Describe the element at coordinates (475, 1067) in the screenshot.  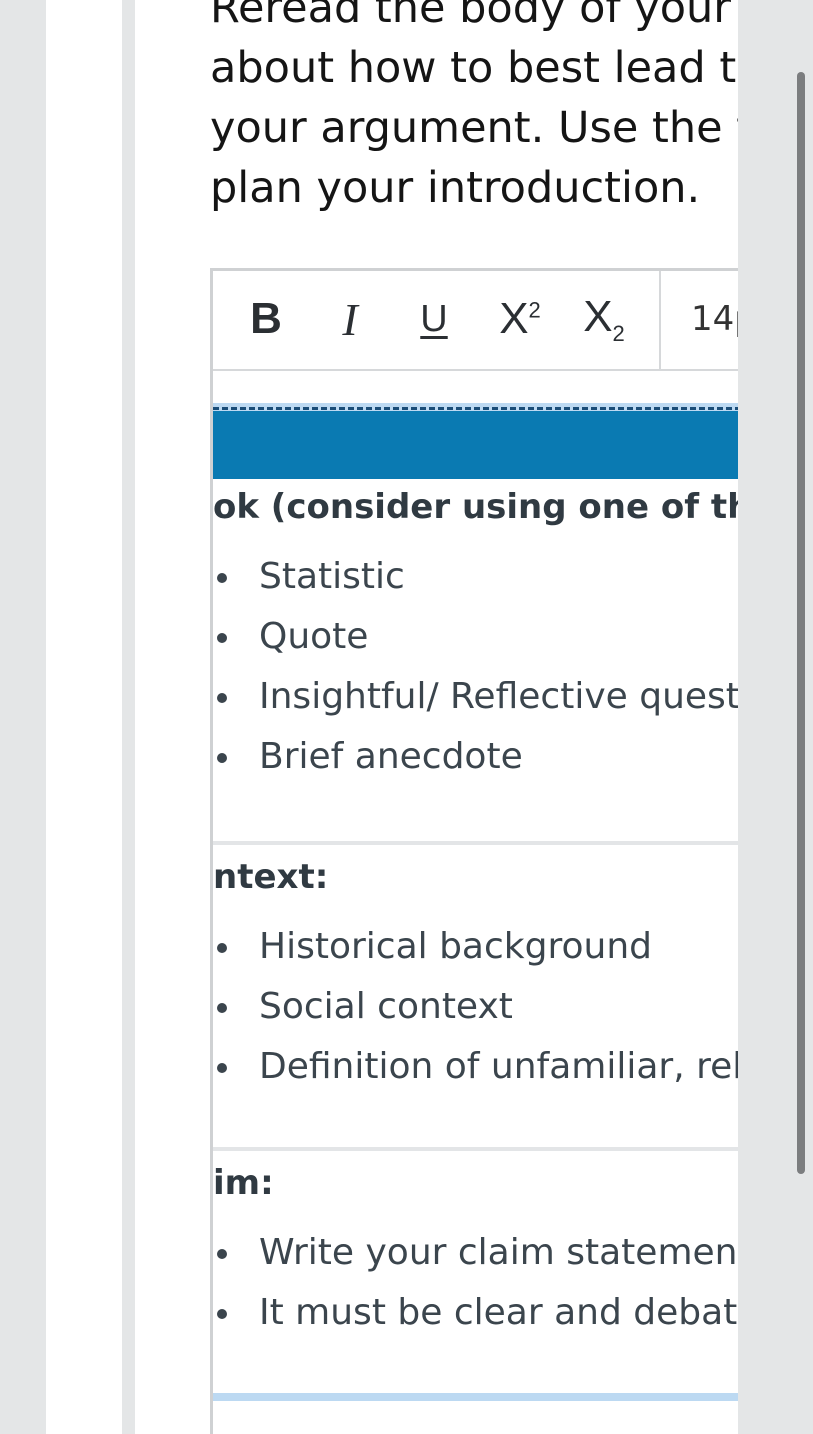
I see `list-item: Definition of unfamiliar, rele` at that location.